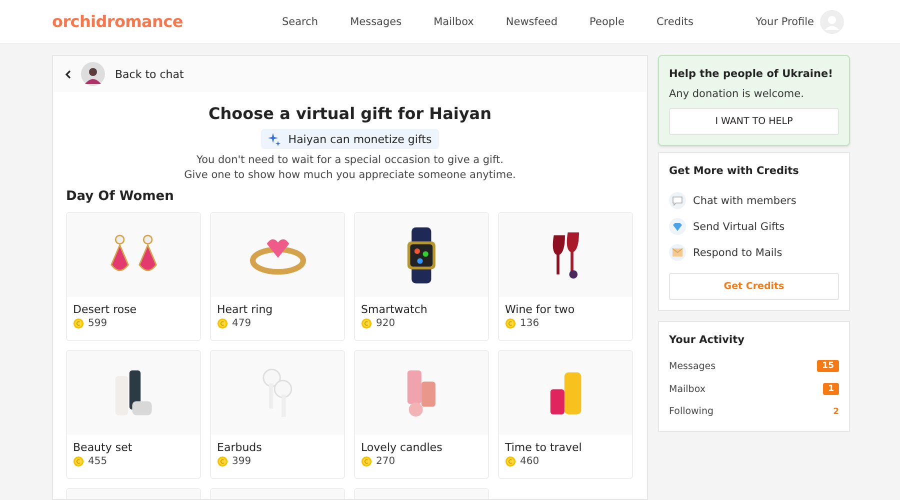 The width and height of the screenshot is (900, 500). Describe the element at coordinates (692, 366) in the screenshot. I see `activity-label: Messages` at that location.